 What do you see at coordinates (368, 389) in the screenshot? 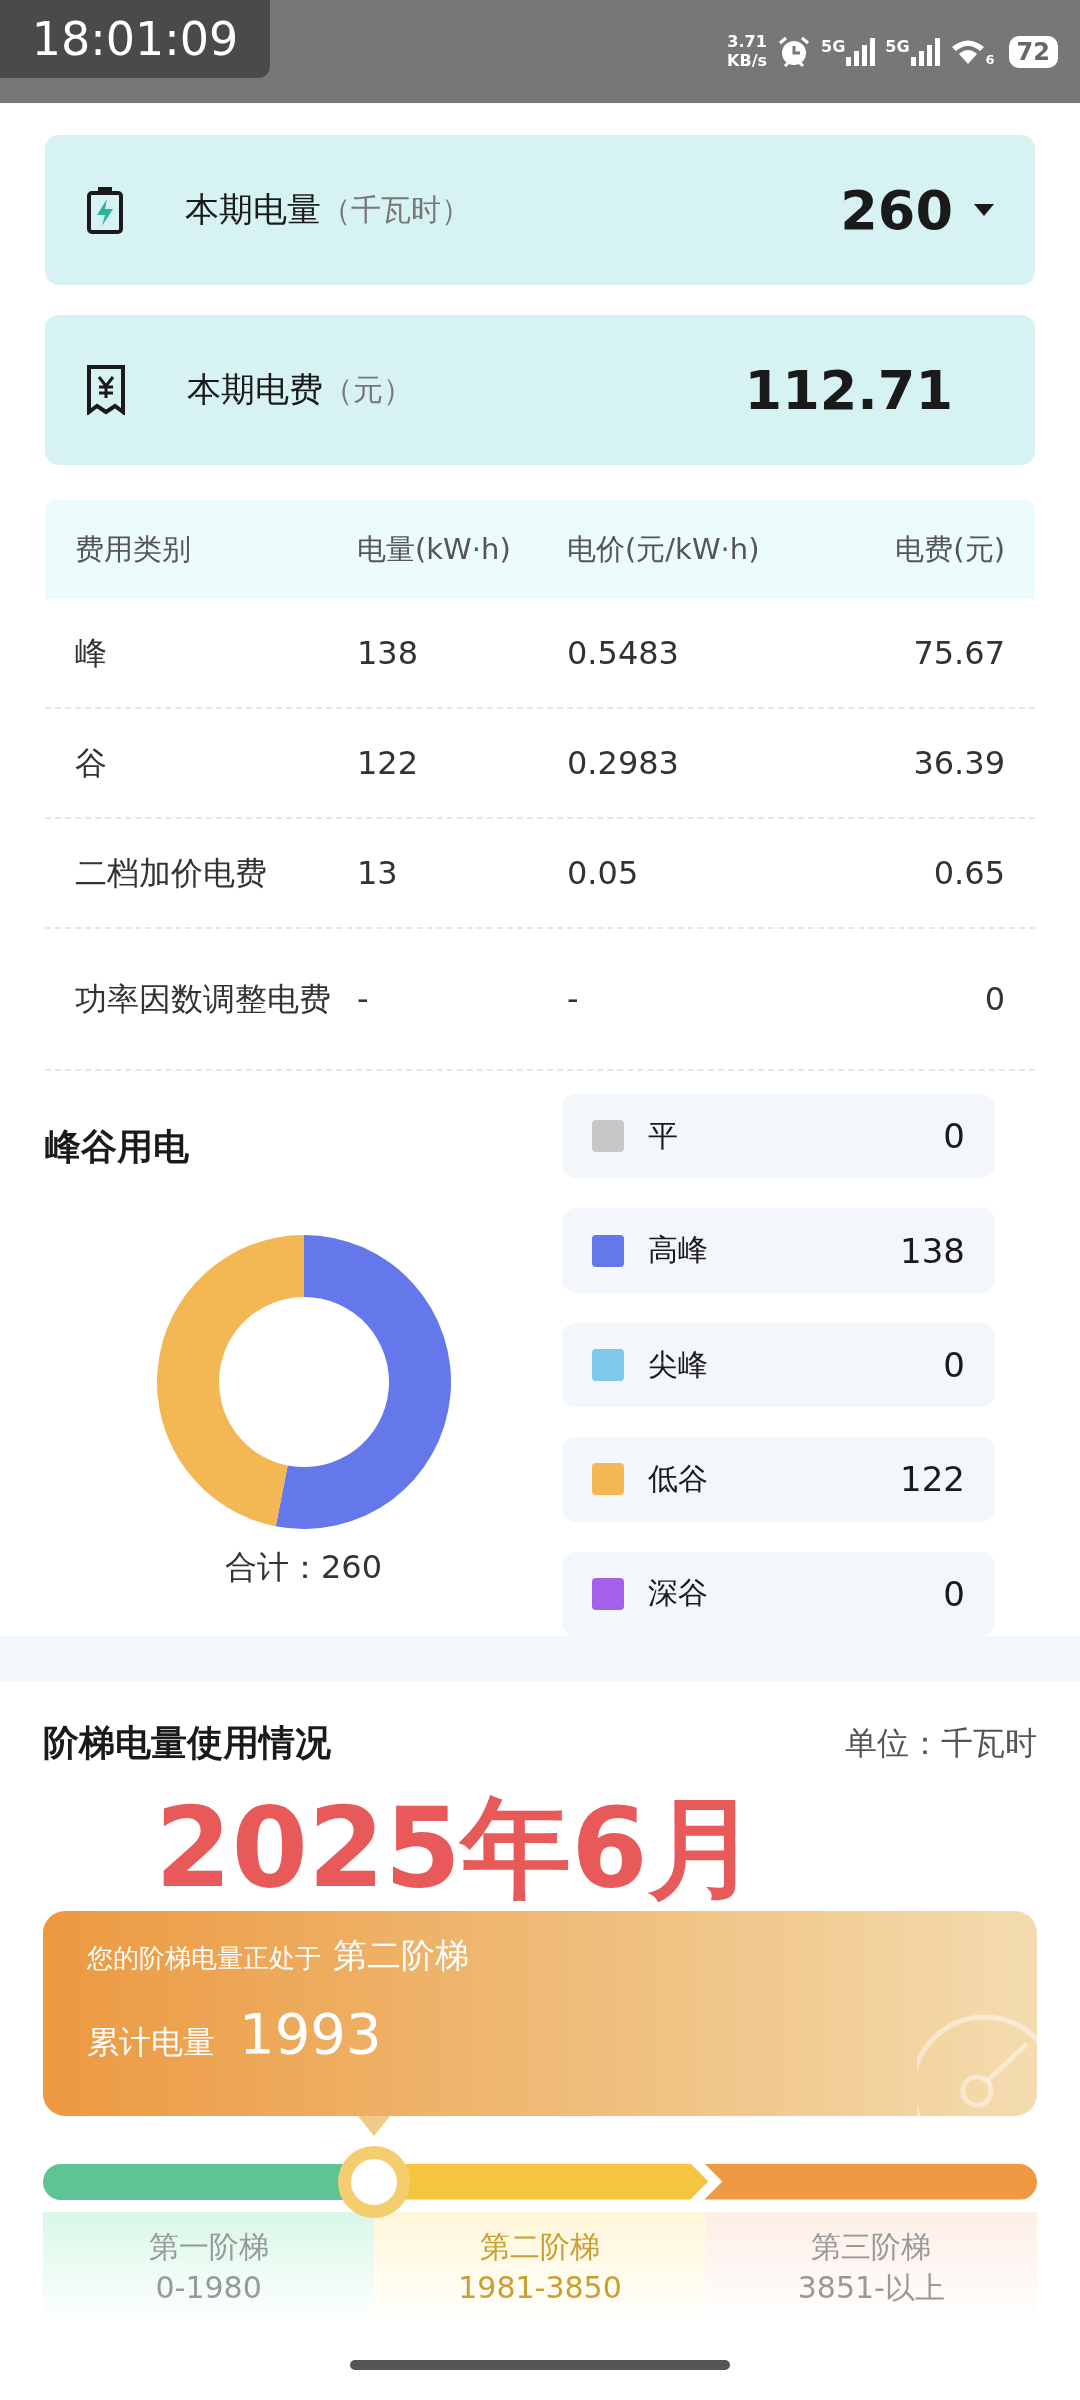
I see `summary-unit: （元）` at bounding box center [368, 389].